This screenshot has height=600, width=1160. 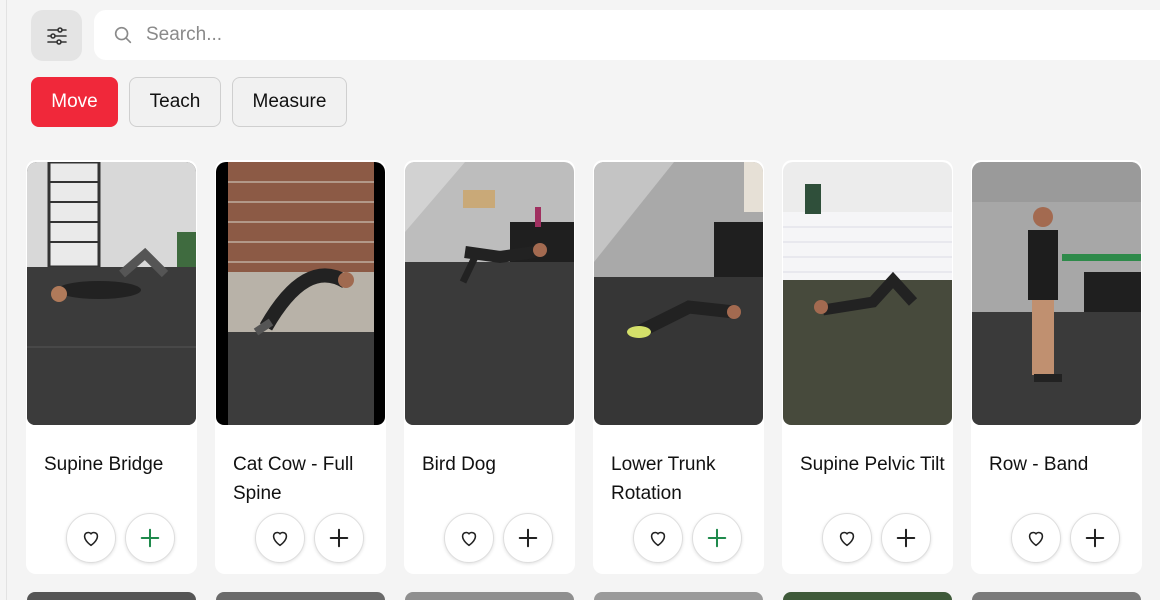 What do you see at coordinates (74, 102) in the screenshot?
I see `tab-move: Move` at bounding box center [74, 102].